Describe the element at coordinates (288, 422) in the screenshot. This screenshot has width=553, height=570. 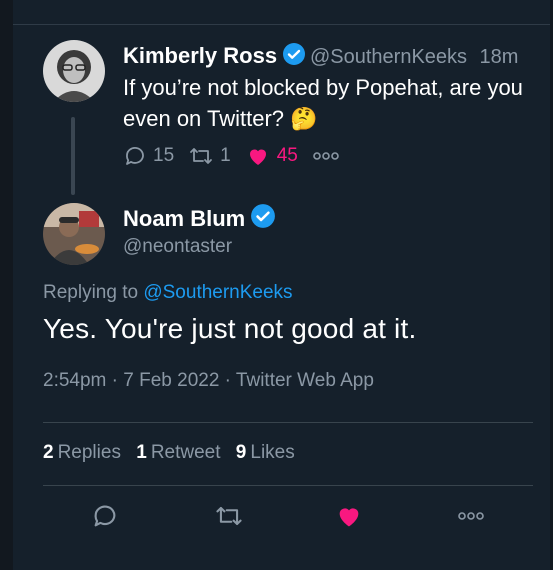
I see `divider-top` at that location.